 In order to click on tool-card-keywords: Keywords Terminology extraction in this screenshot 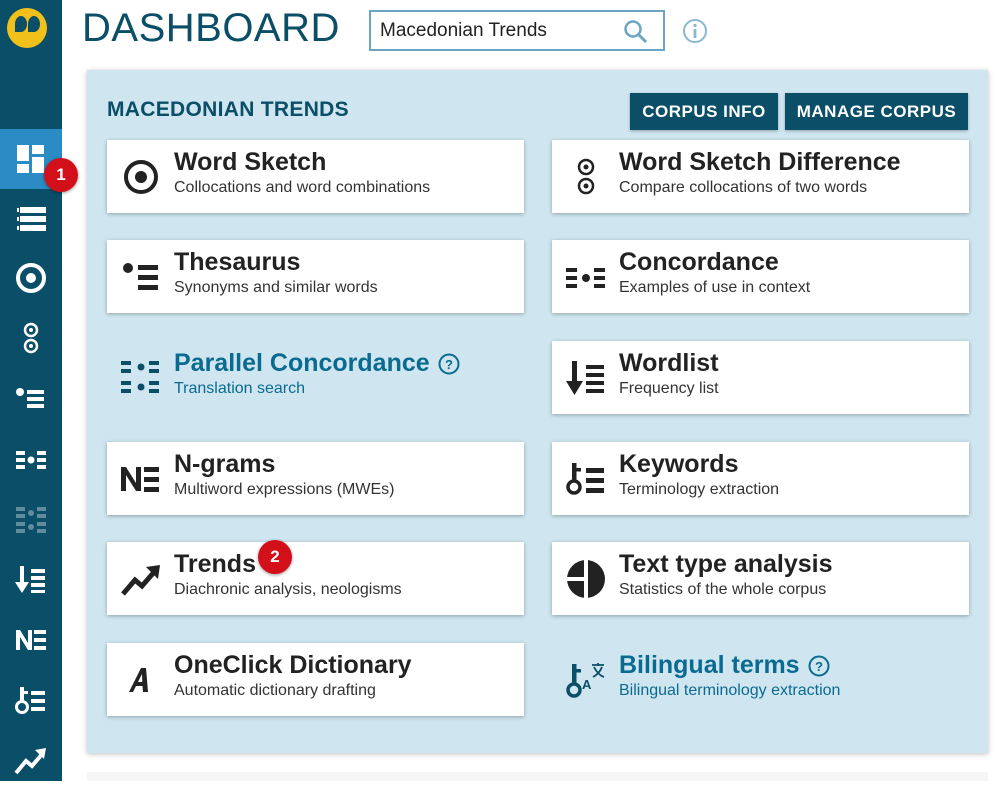, I will do `click(760, 478)`.